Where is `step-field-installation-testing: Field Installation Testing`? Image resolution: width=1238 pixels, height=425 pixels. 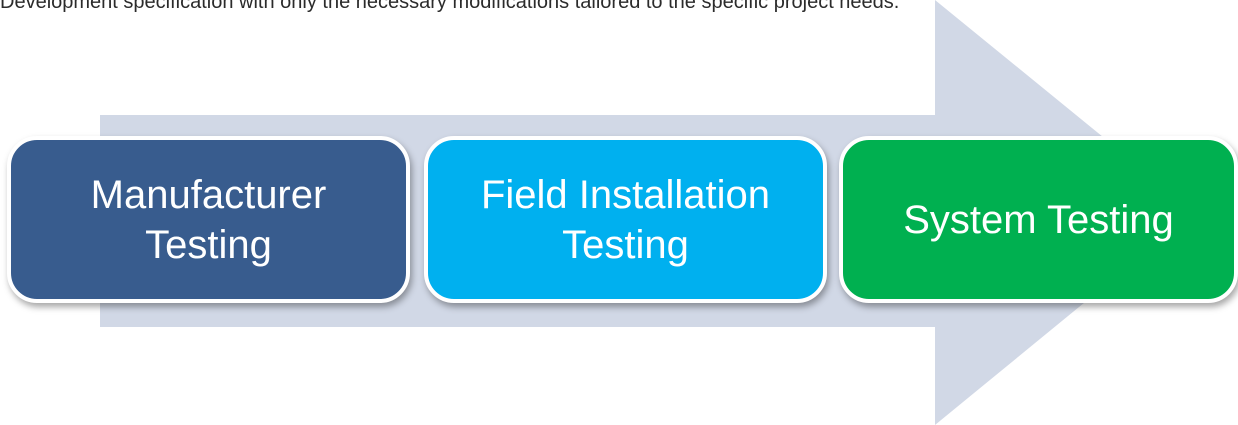
step-field-installation-testing: Field Installation Testing is located at coordinates (625, 219).